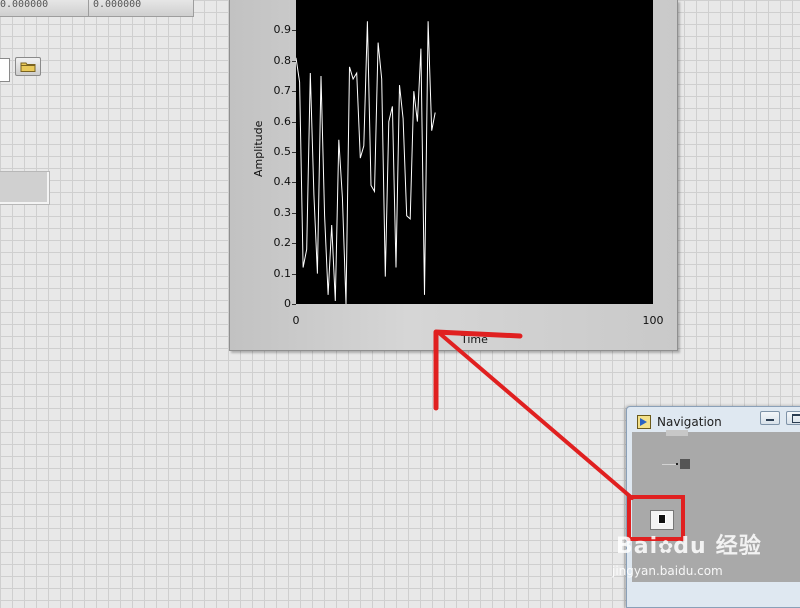  I want to click on red-arrow-annotation, so click(559, 435).